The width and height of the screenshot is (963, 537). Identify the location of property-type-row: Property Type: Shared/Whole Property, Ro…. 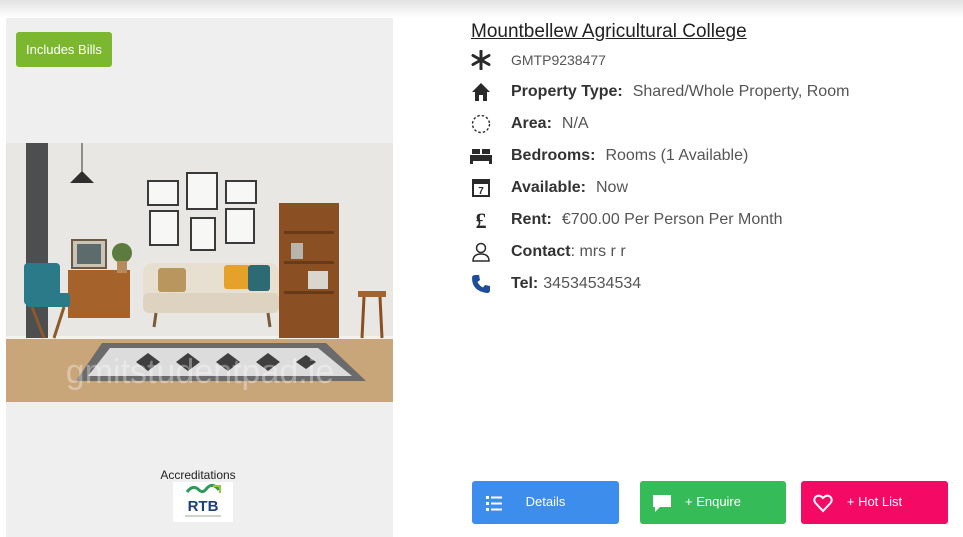
(659, 92).